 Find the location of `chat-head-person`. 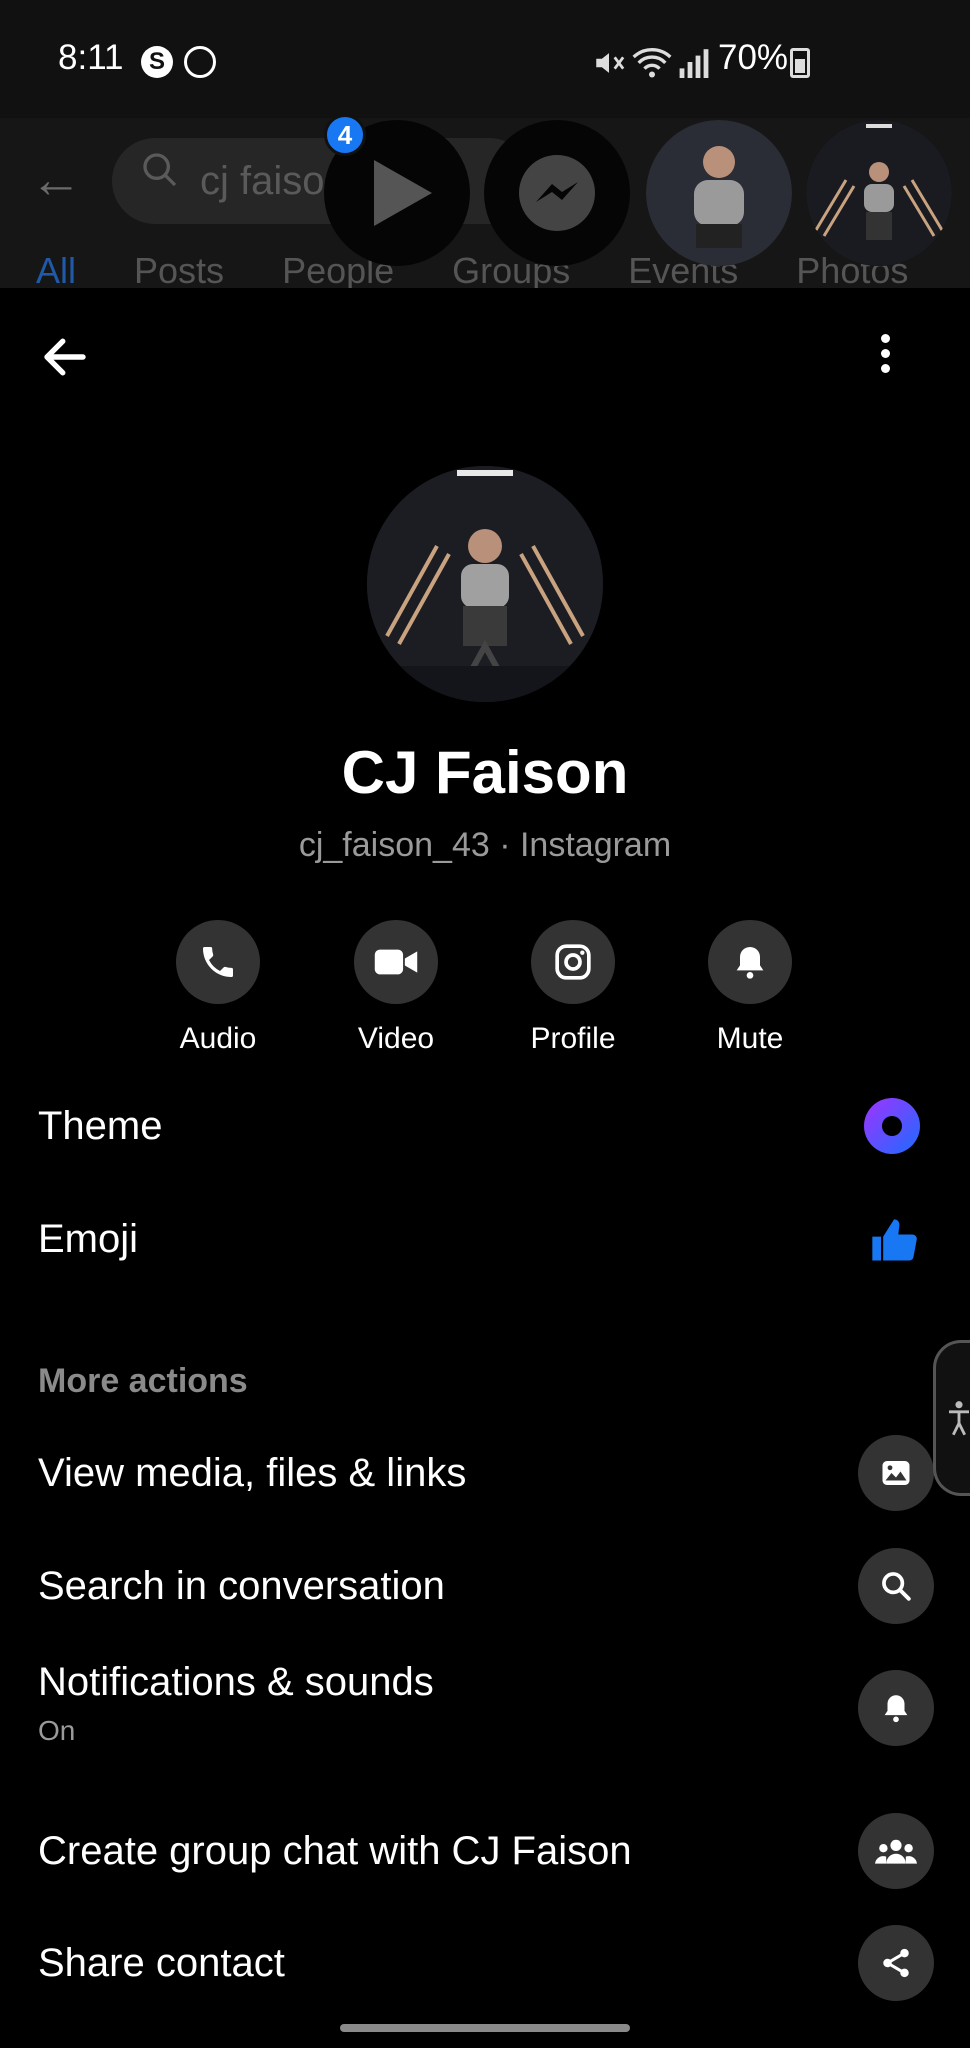

chat-head-person is located at coordinates (719, 193).